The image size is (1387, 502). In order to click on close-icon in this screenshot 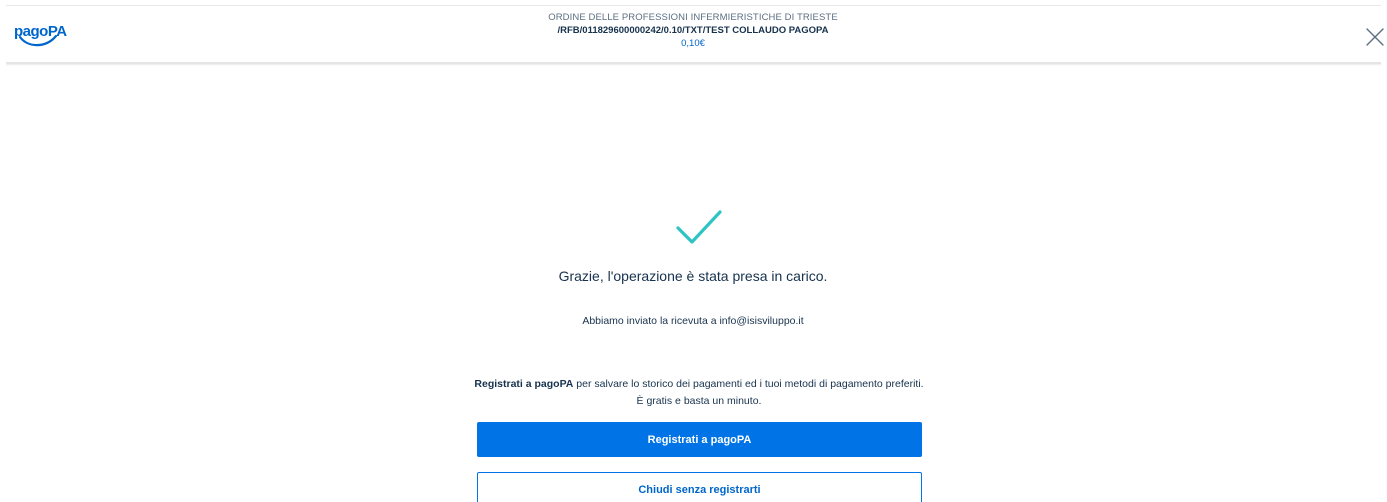, I will do `click(1375, 37)`.